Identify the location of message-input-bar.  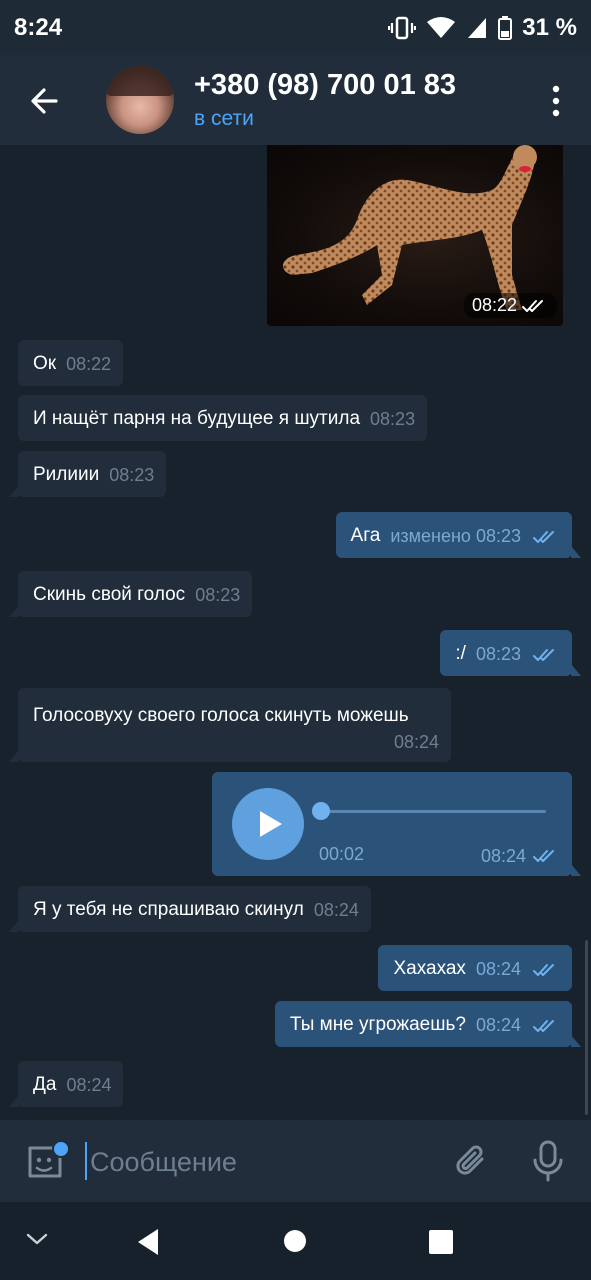
(295, 1161).